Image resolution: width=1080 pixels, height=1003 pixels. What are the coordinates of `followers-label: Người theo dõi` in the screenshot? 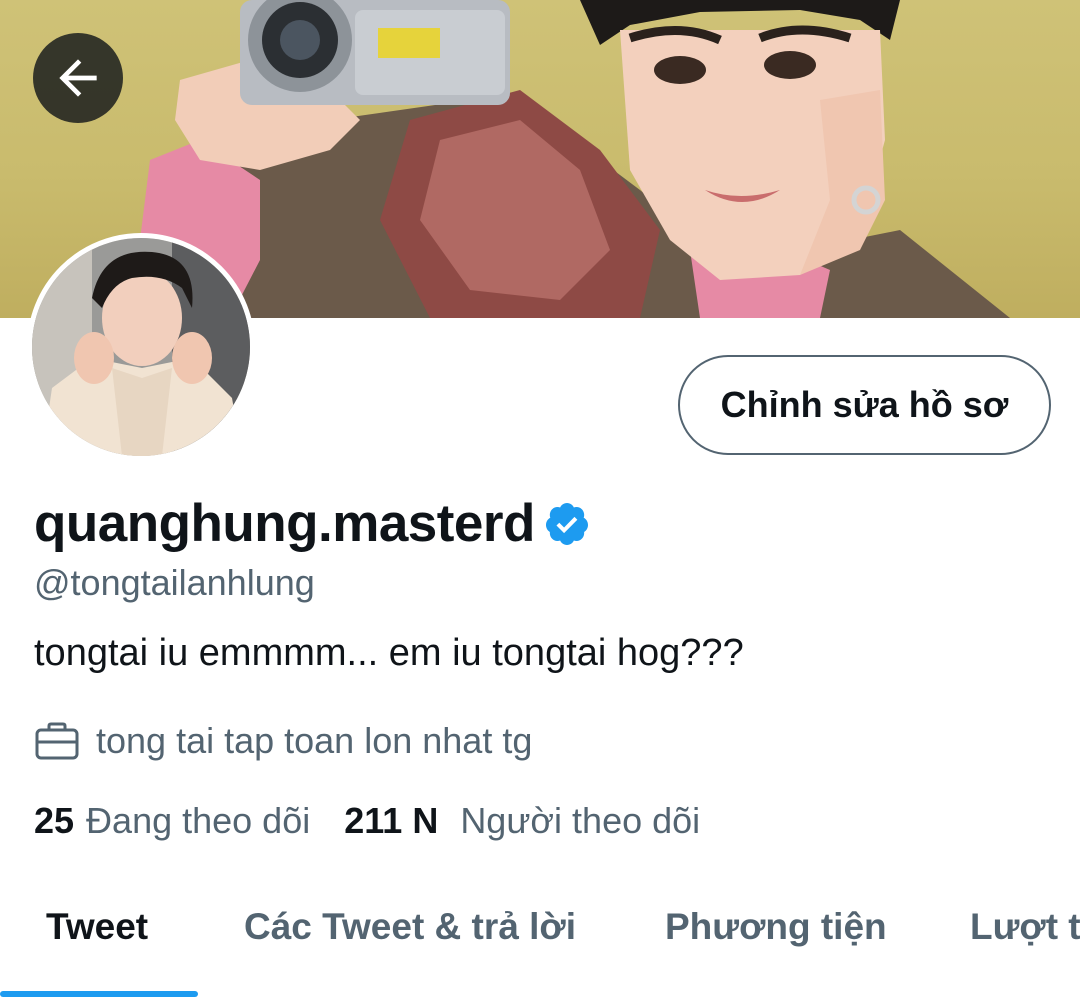 It's located at (580, 820).